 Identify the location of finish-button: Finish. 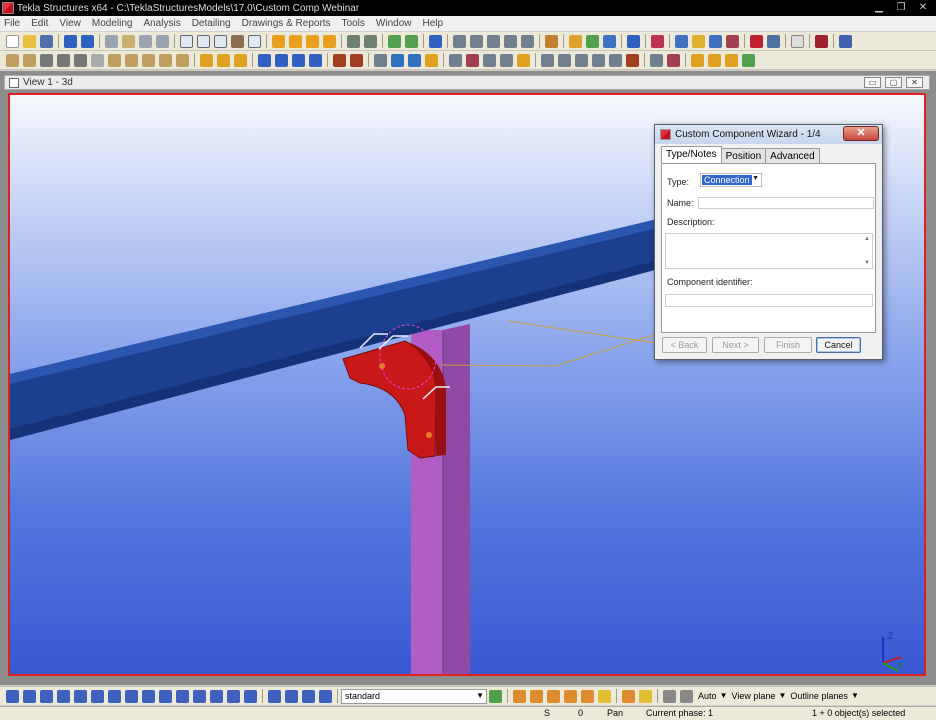
(788, 345).